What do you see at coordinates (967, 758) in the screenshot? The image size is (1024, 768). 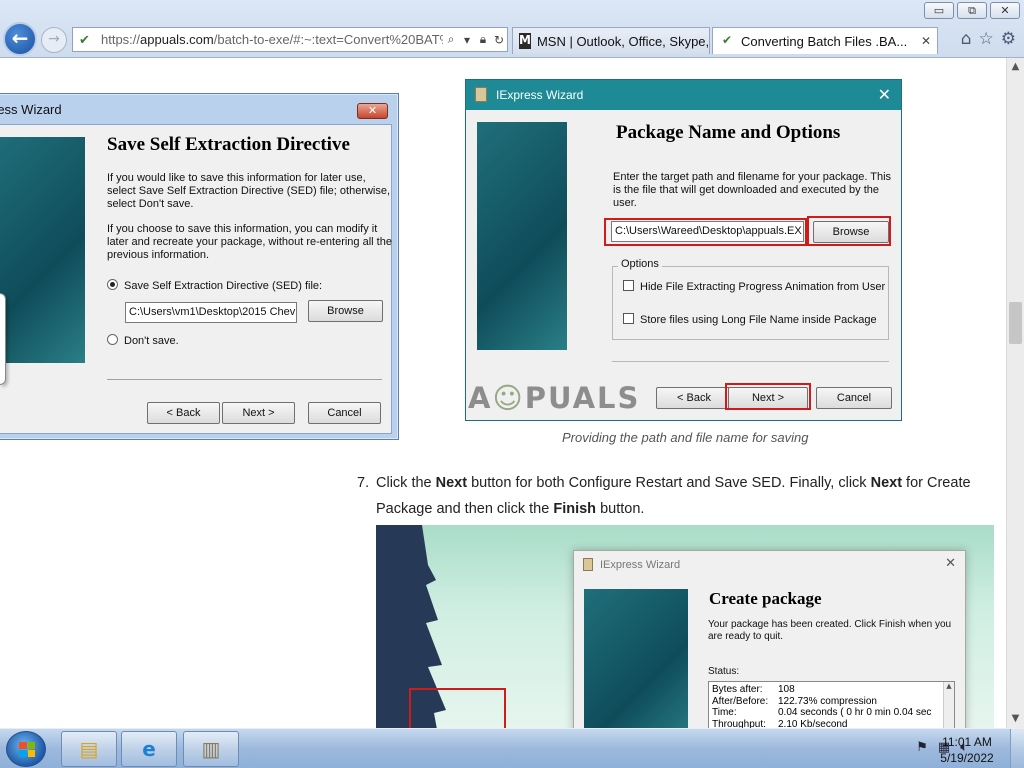 I see `clock-date: 5/19/2022` at bounding box center [967, 758].